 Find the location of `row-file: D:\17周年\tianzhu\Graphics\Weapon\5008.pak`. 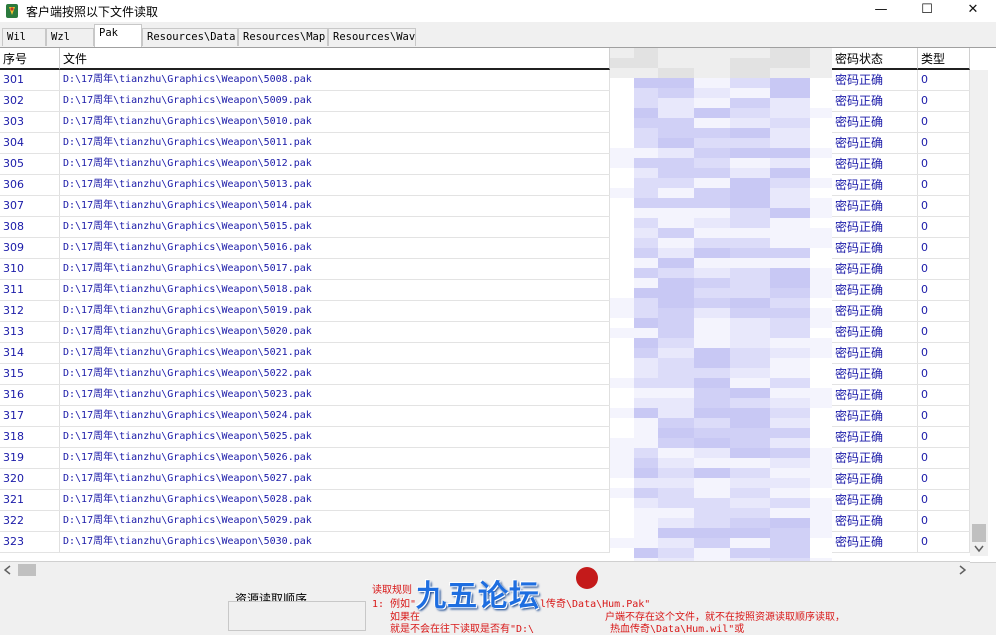

row-file: D:\17周年\tianzhu\Graphics\Weapon\5008.pak is located at coordinates (335, 80).